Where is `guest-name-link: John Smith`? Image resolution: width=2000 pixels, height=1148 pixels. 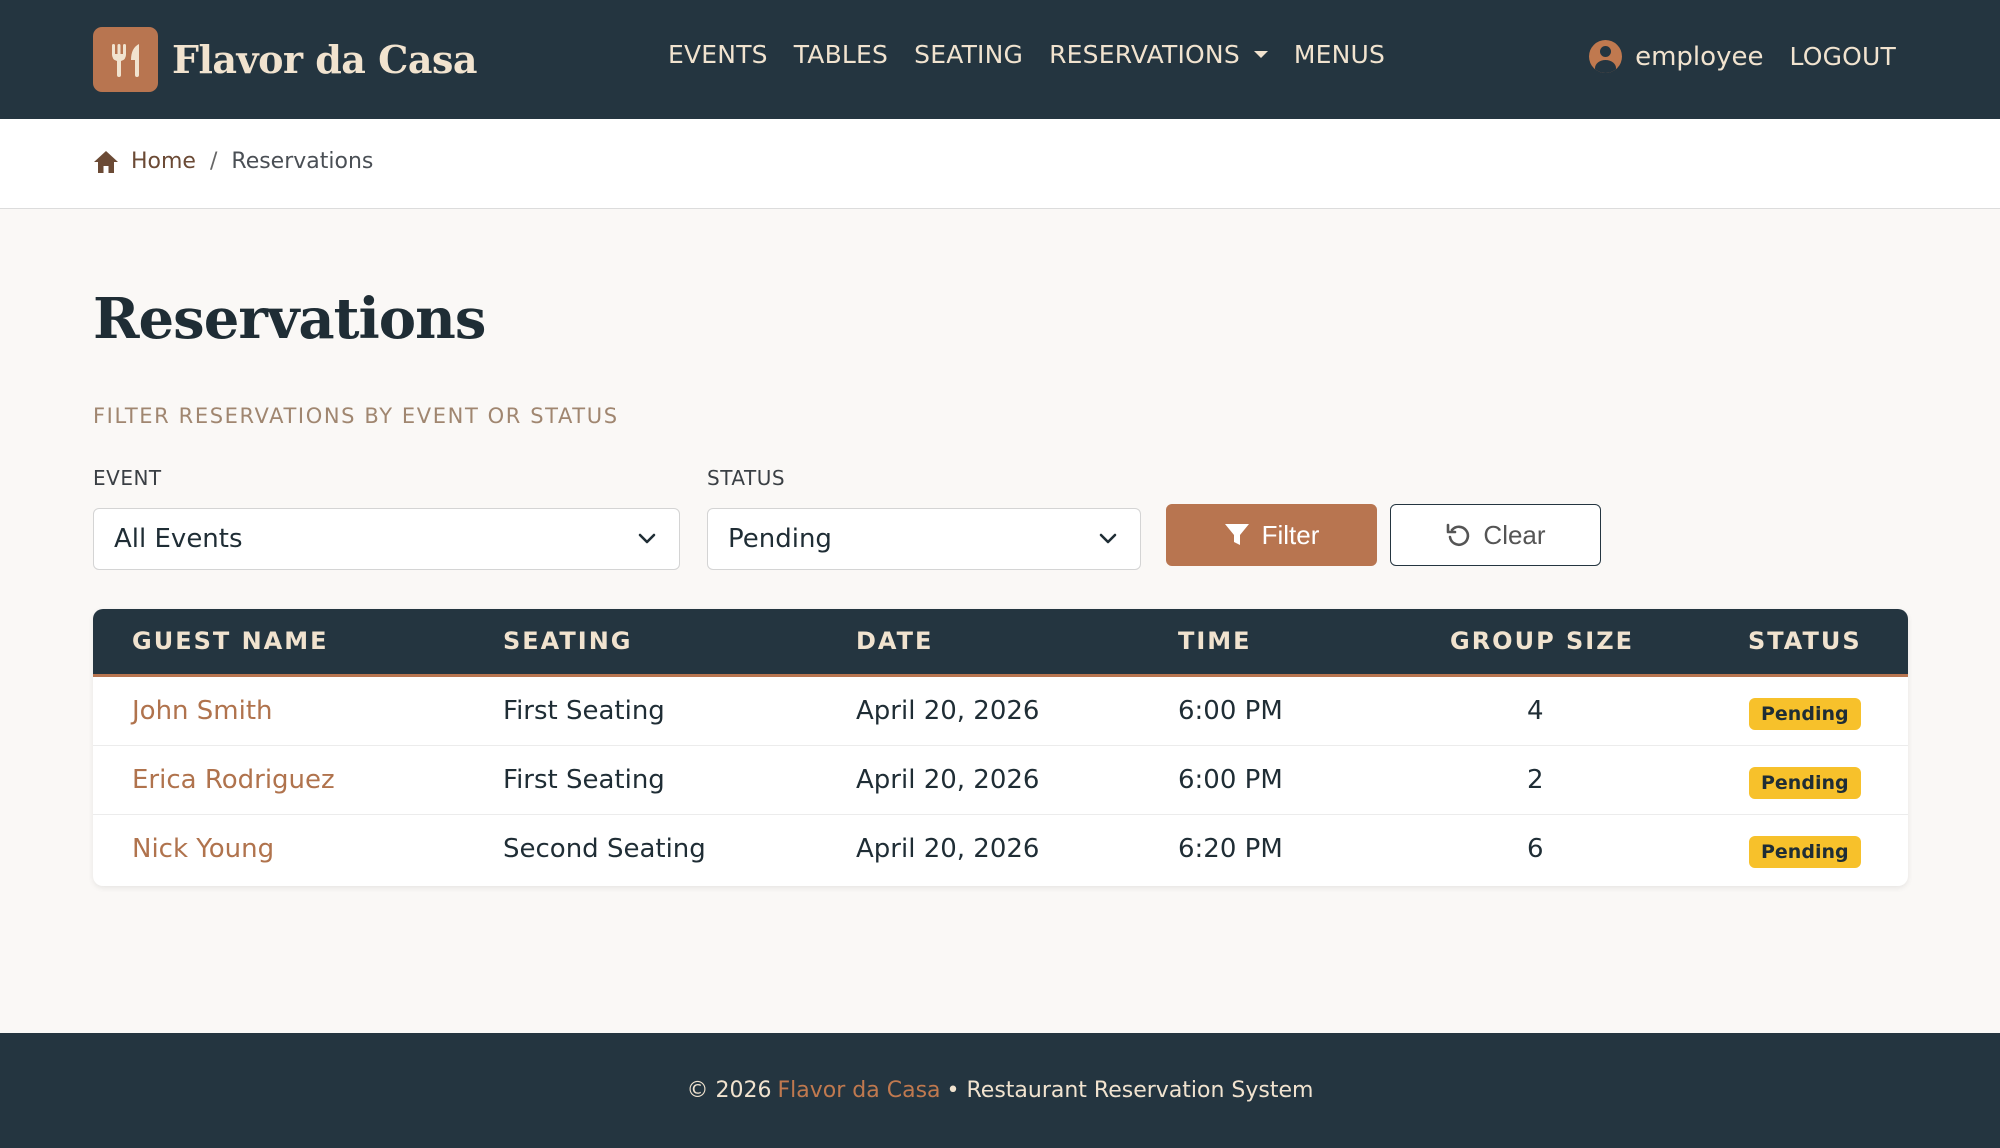 guest-name-link: John Smith is located at coordinates (202, 711).